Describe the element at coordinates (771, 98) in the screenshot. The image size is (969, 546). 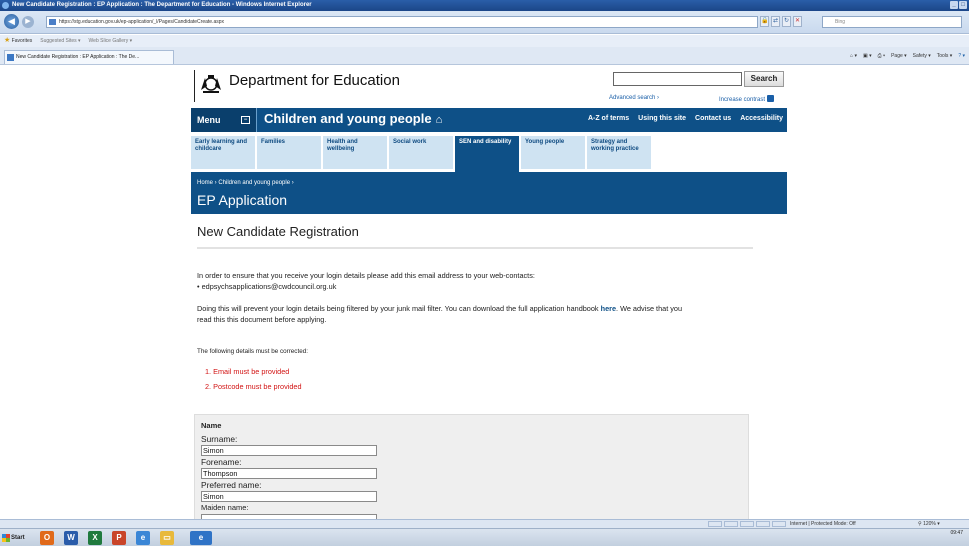
I see `contrast-icon` at that location.